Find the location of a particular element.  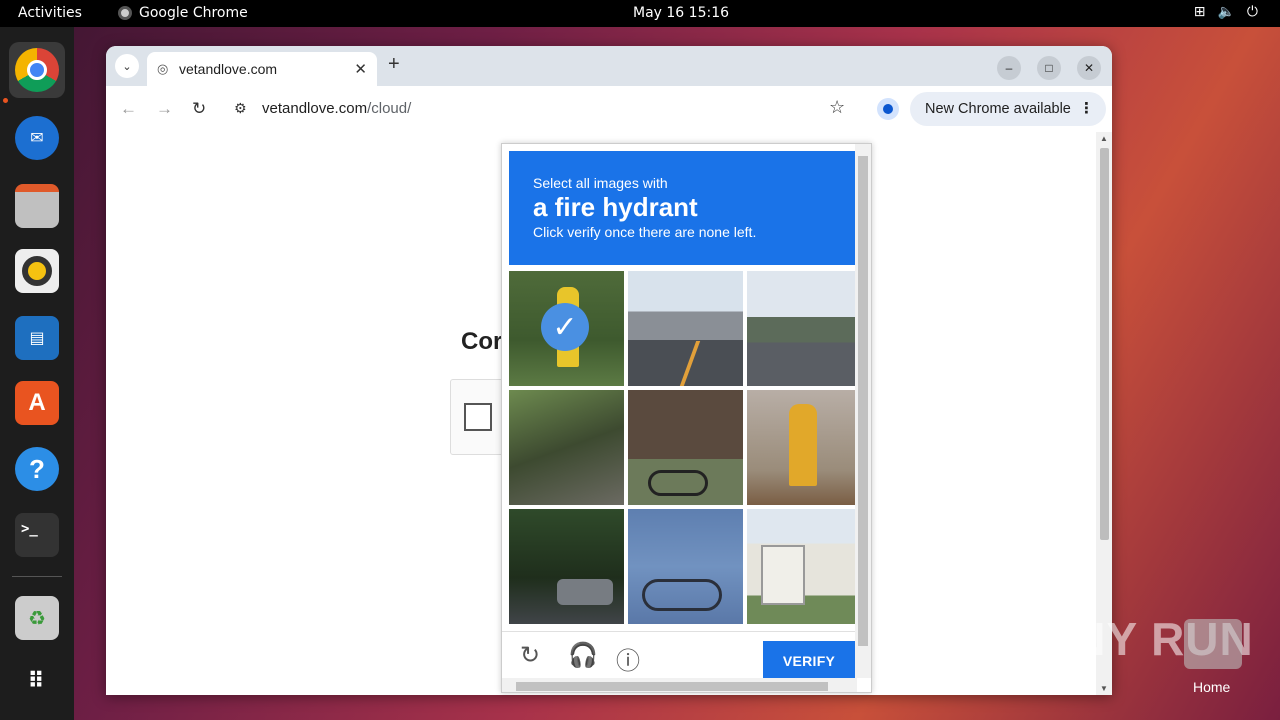

minimize-button: – is located at coordinates (1009, 68).